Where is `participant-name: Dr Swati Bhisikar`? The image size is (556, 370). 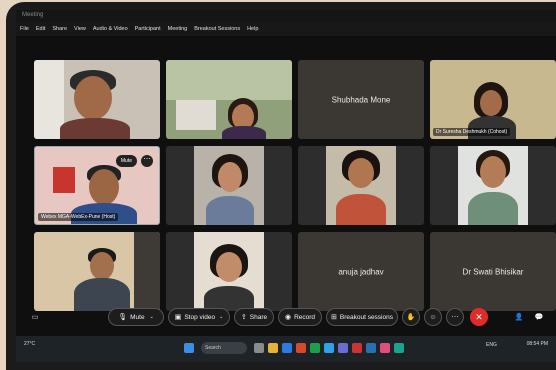
participant-name: Dr Swati Bhisikar is located at coordinates (493, 271).